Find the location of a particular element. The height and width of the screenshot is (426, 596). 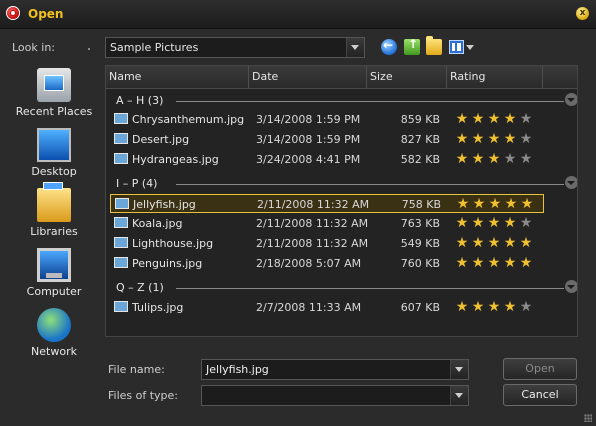

look-in-dropdown-arrow is located at coordinates (355, 47).